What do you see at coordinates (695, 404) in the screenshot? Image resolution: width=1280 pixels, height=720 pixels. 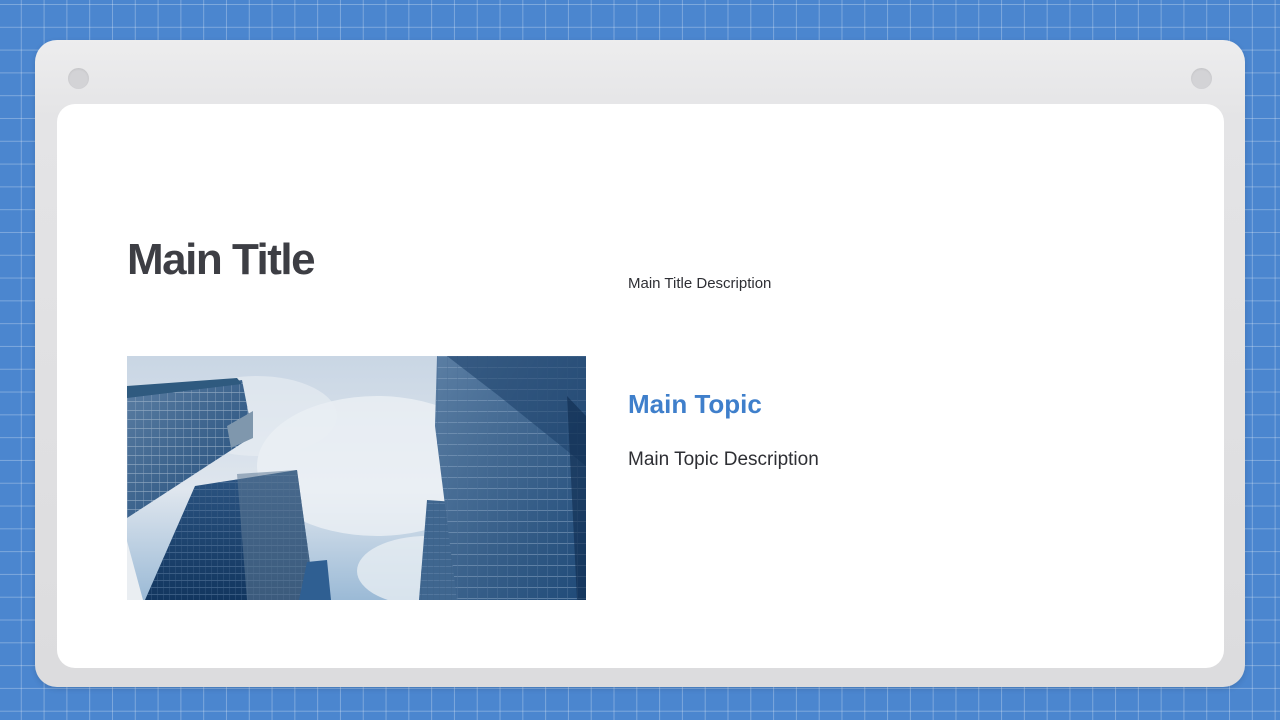 I see `main-topic-heading: Main Topic` at bounding box center [695, 404].